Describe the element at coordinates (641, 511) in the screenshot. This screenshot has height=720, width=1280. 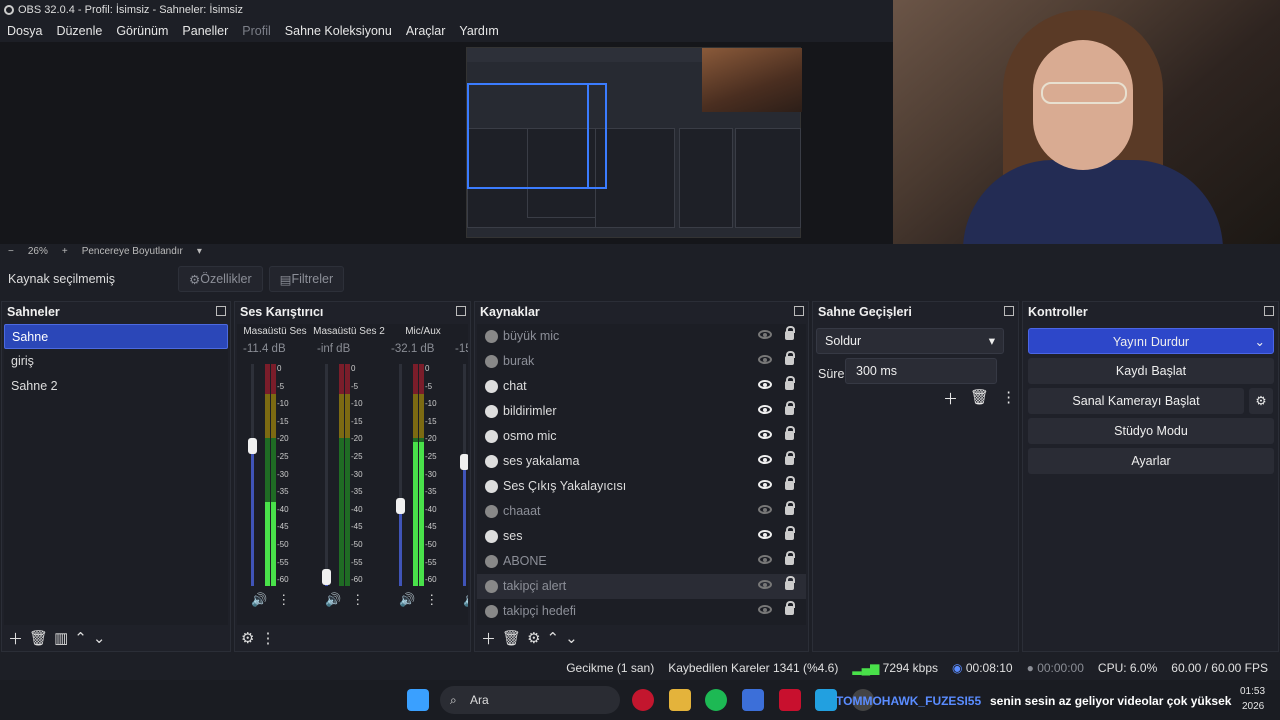
I see `source-item: chaaat` at that location.